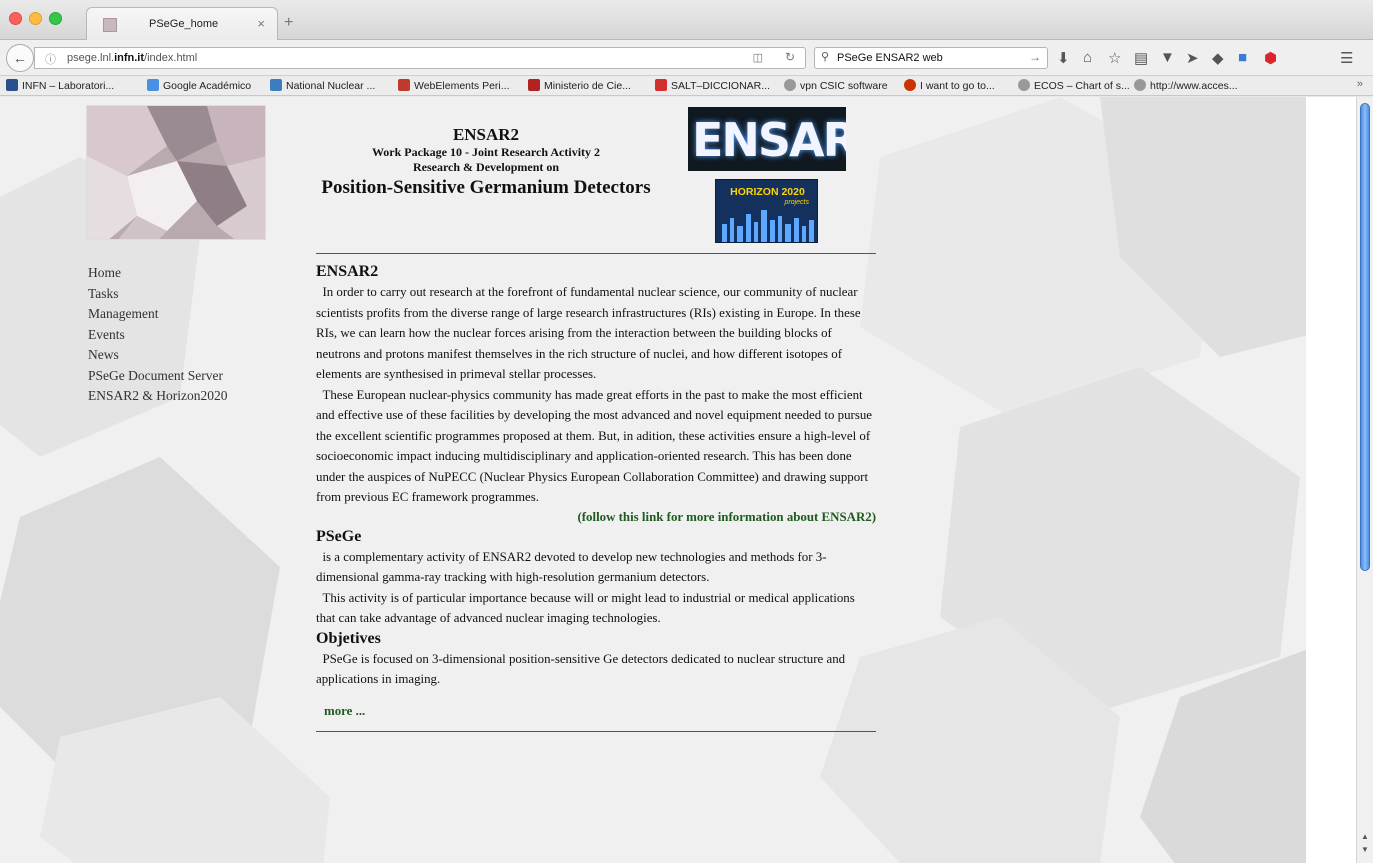 The width and height of the screenshot is (1373, 863). Describe the element at coordinates (1063, 58) in the screenshot. I see `download-icon: ⬇` at that location.